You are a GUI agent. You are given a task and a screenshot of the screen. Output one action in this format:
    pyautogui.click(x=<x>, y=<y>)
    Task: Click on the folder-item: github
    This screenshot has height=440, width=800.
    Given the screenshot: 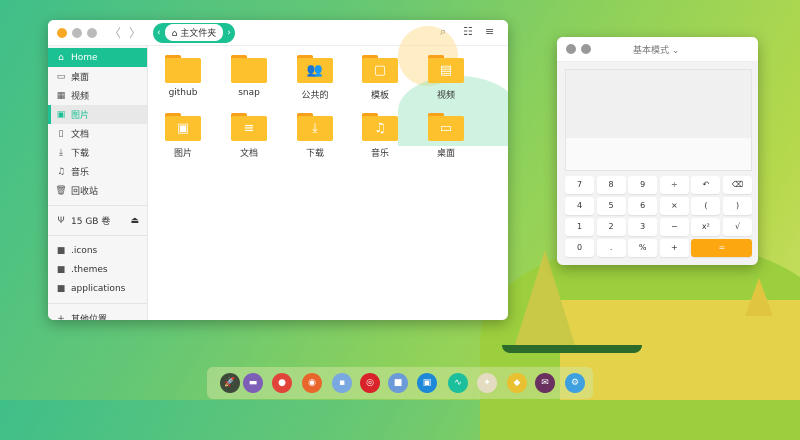 What is the action you would take?
    pyautogui.click(x=183, y=76)
    